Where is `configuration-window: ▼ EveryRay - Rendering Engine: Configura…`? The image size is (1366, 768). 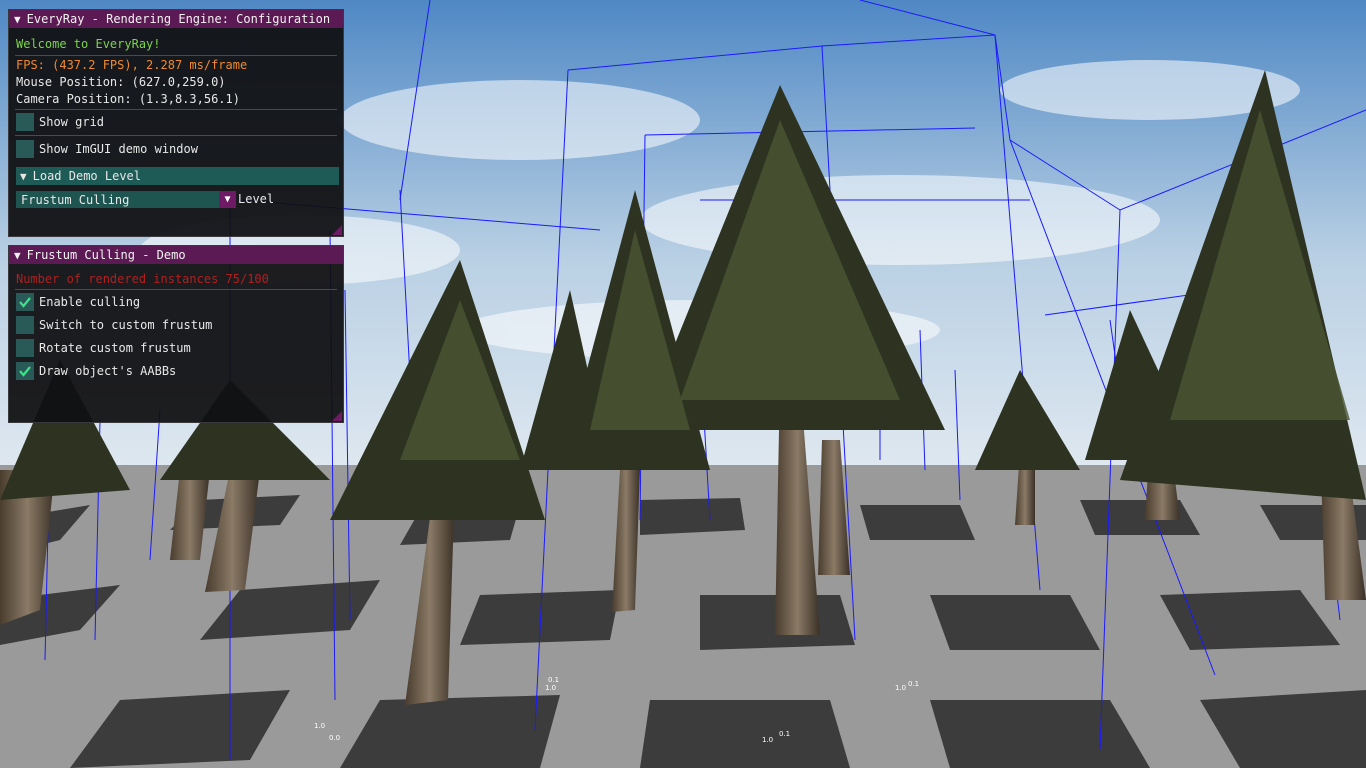 configuration-window: ▼ EveryRay - Rendering Engine: Configura… is located at coordinates (176, 123).